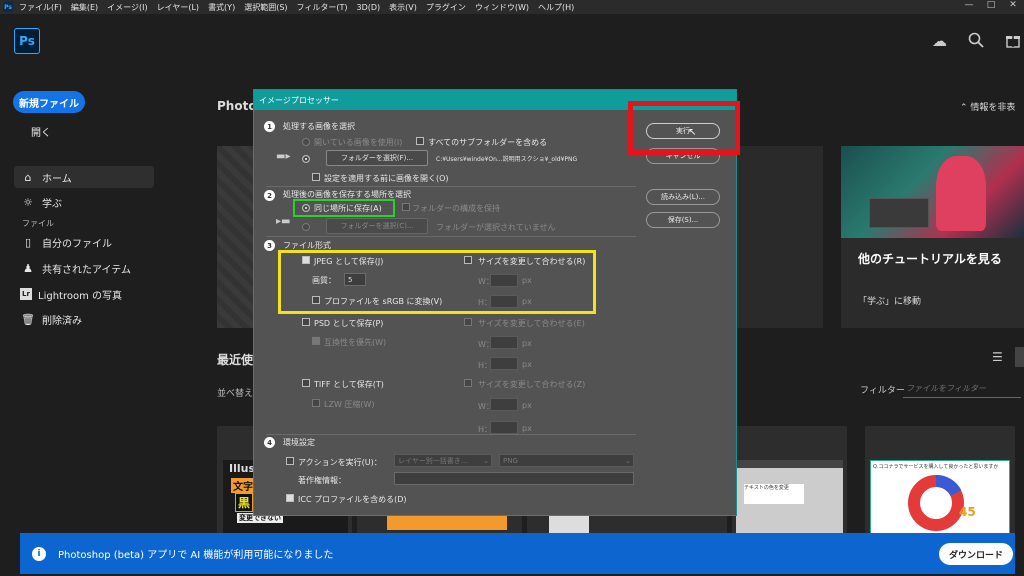 The height and width of the screenshot is (576, 1024). What do you see at coordinates (692, 132) in the screenshot?
I see `mouse-cursor-icon: ↖` at bounding box center [692, 132].